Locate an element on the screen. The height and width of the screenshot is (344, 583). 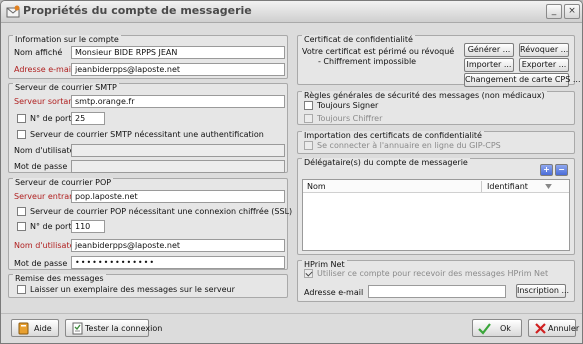
minimize-button: _ is located at coordinates (554, 11).